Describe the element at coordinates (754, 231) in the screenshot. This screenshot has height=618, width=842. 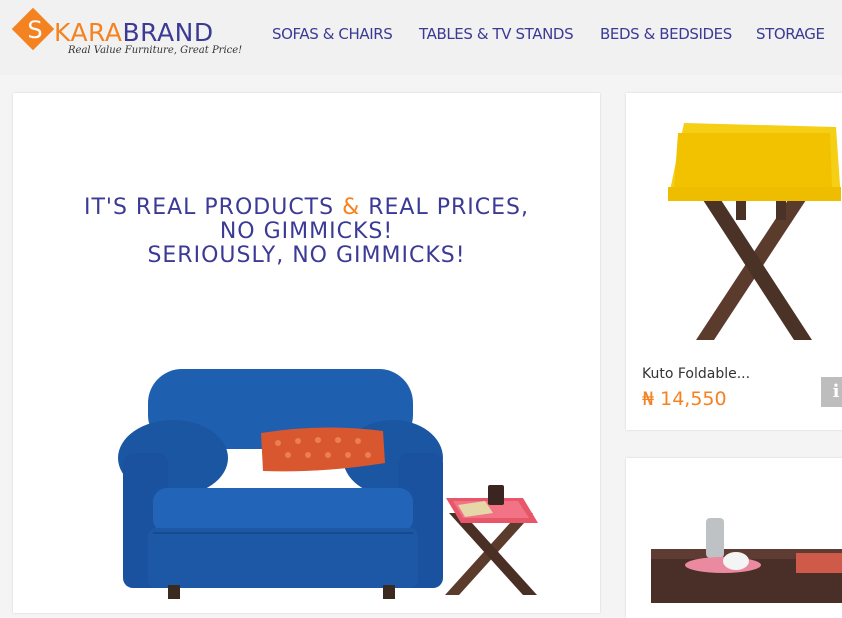
I see `product-image-kuto-table` at that location.